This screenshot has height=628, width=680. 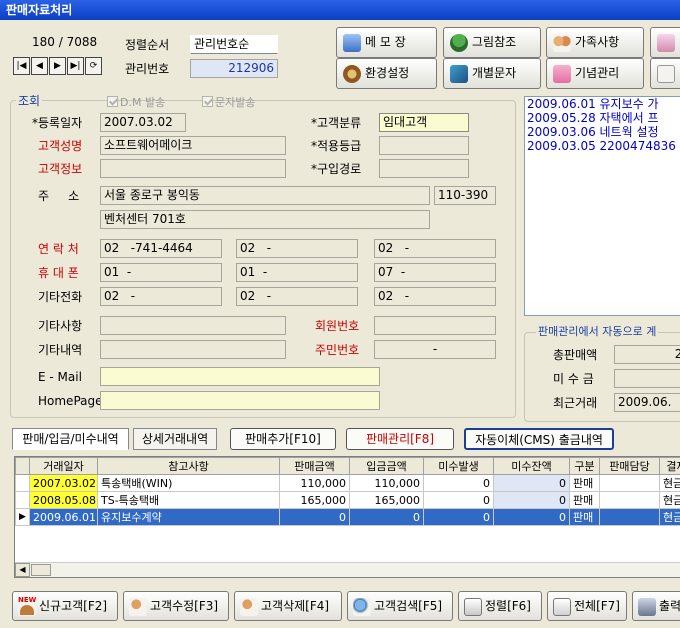 What do you see at coordinates (143, 122) in the screenshot?
I see `reg-date-field: 2007.03.02` at bounding box center [143, 122].